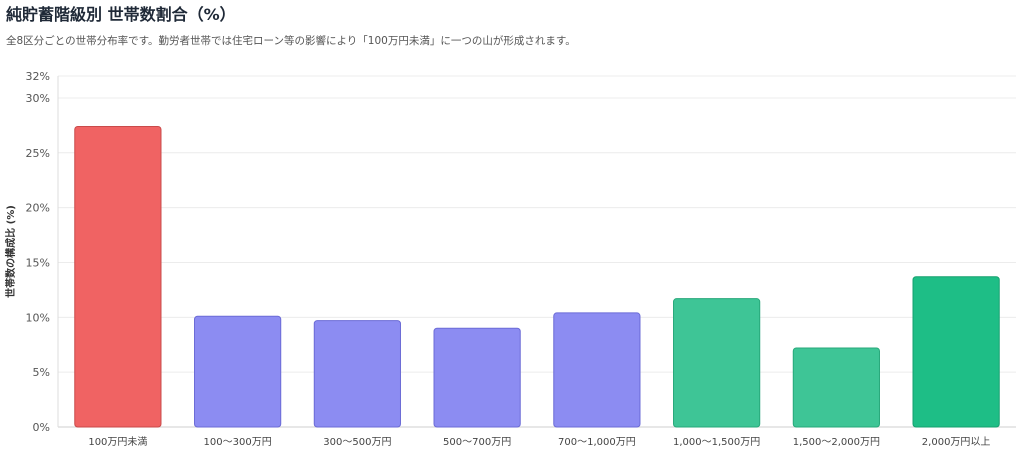 The width and height of the screenshot is (1024, 460). I want to click on y-tick-label: 20%, so click(38, 208).